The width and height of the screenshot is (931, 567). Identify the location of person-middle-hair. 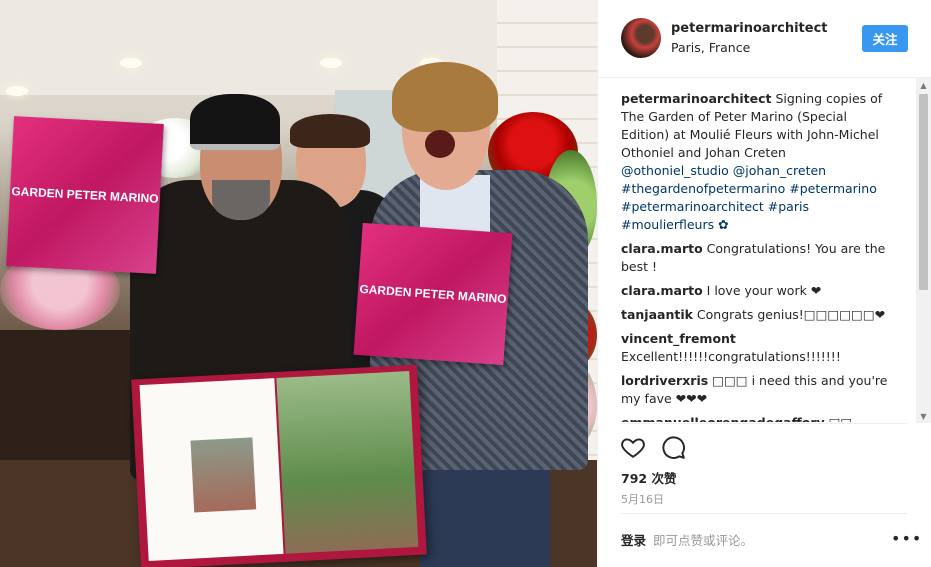
(330, 131).